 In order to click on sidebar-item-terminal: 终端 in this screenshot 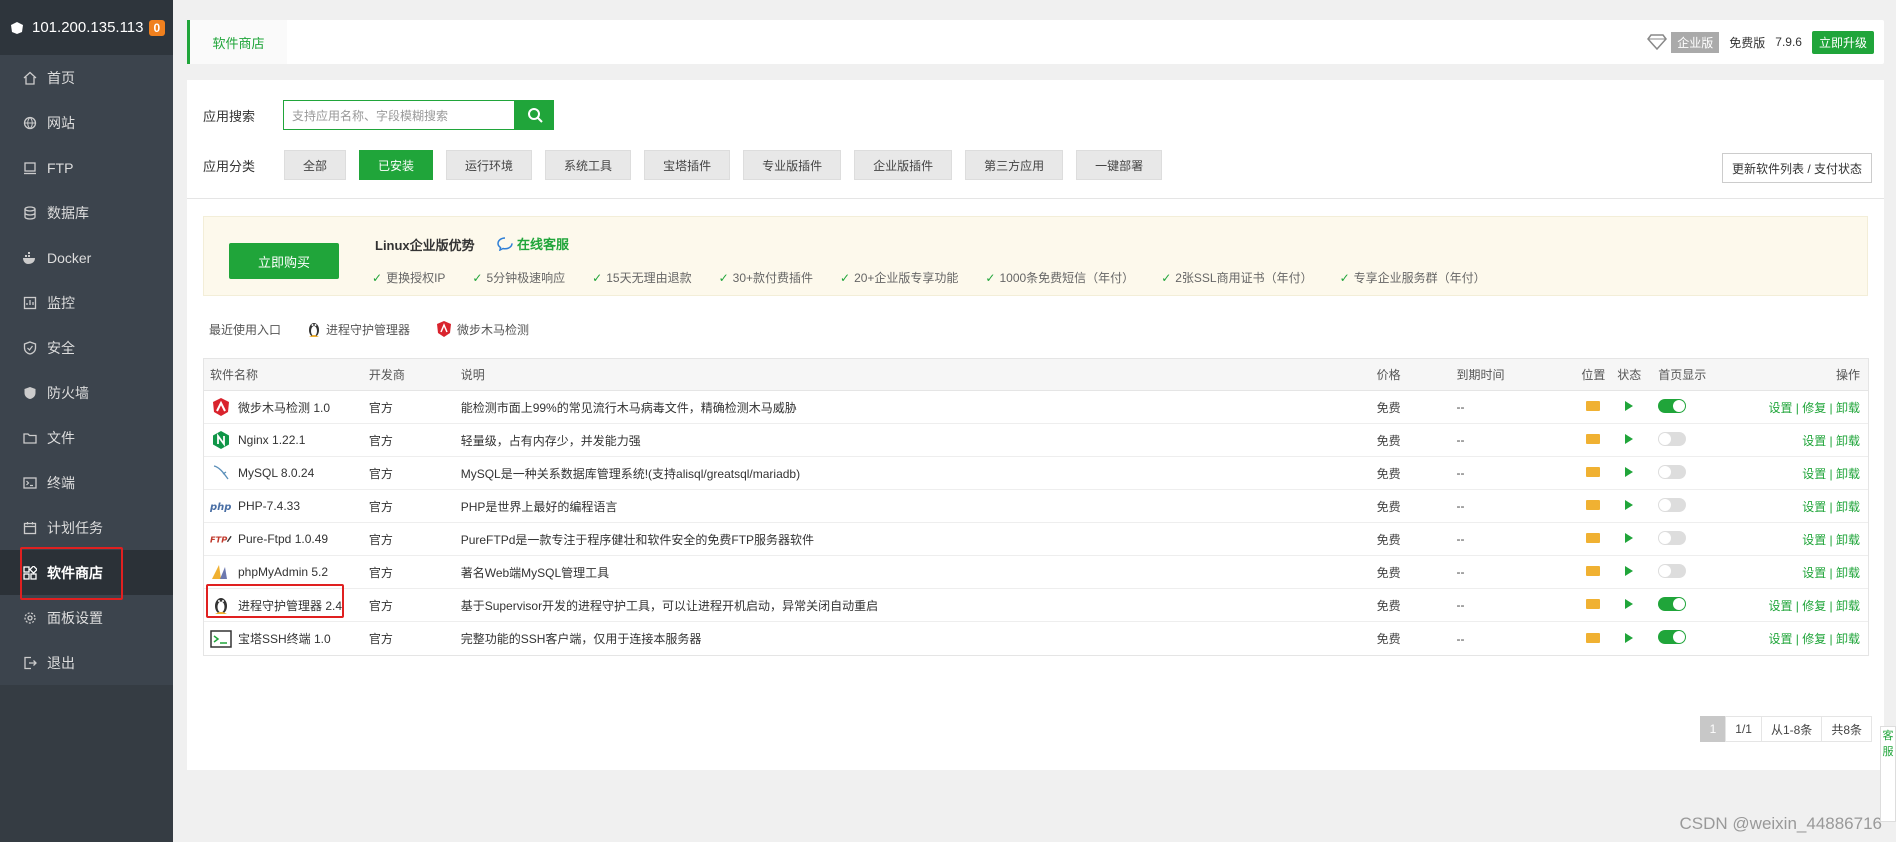, I will do `click(86, 482)`.